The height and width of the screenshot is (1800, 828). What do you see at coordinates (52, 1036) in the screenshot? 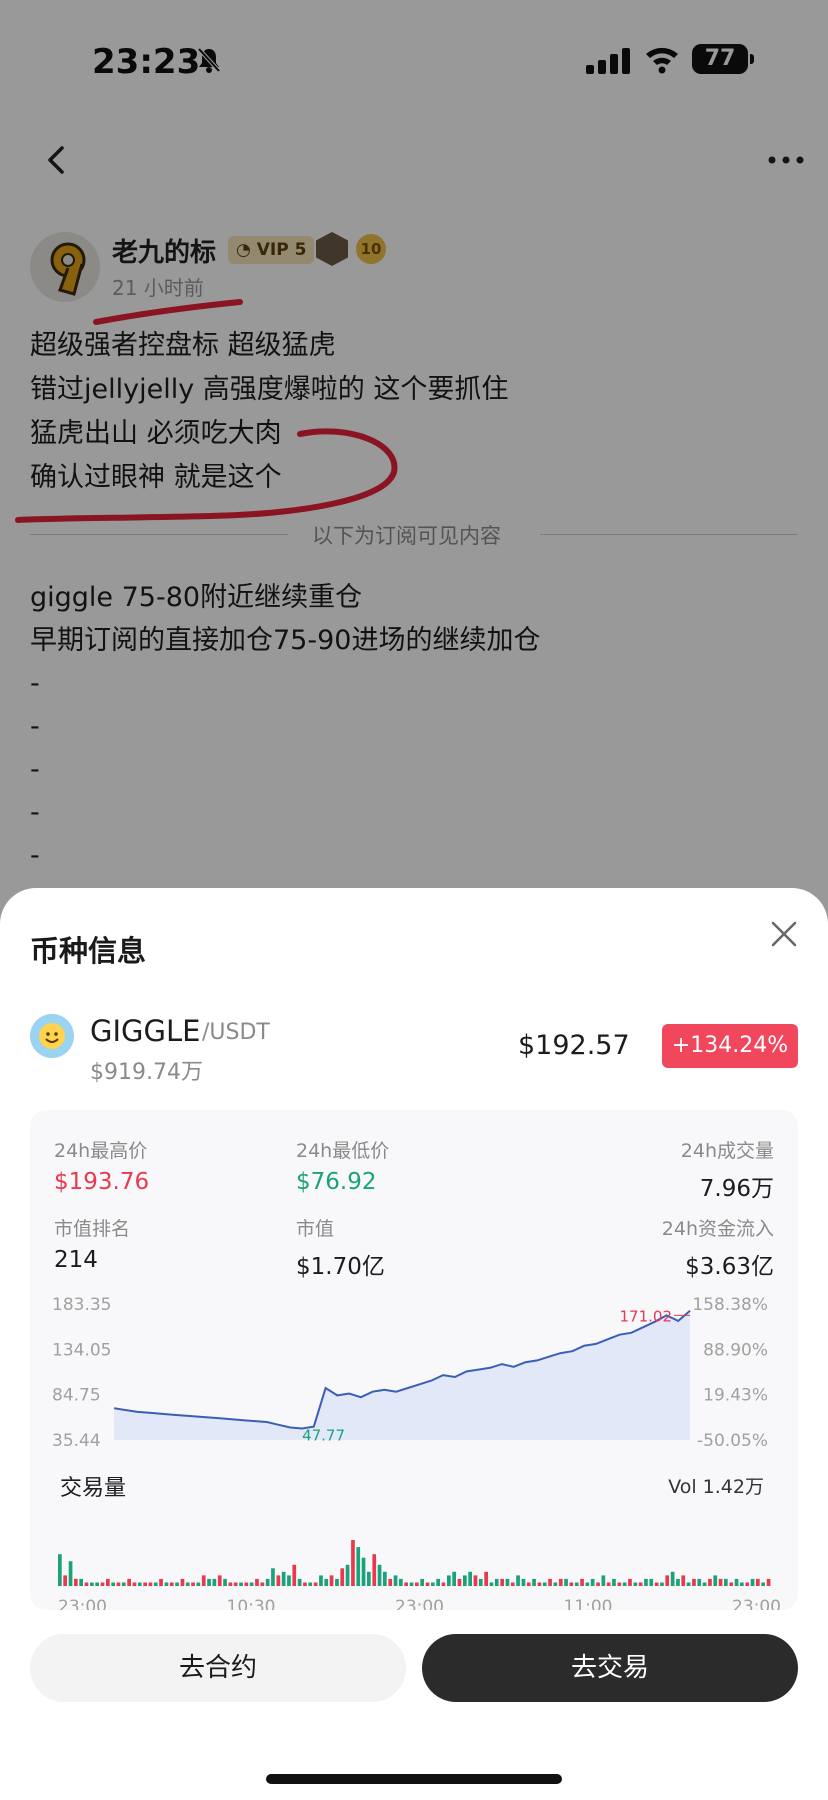
I see `coin-logo-icon` at bounding box center [52, 1036].